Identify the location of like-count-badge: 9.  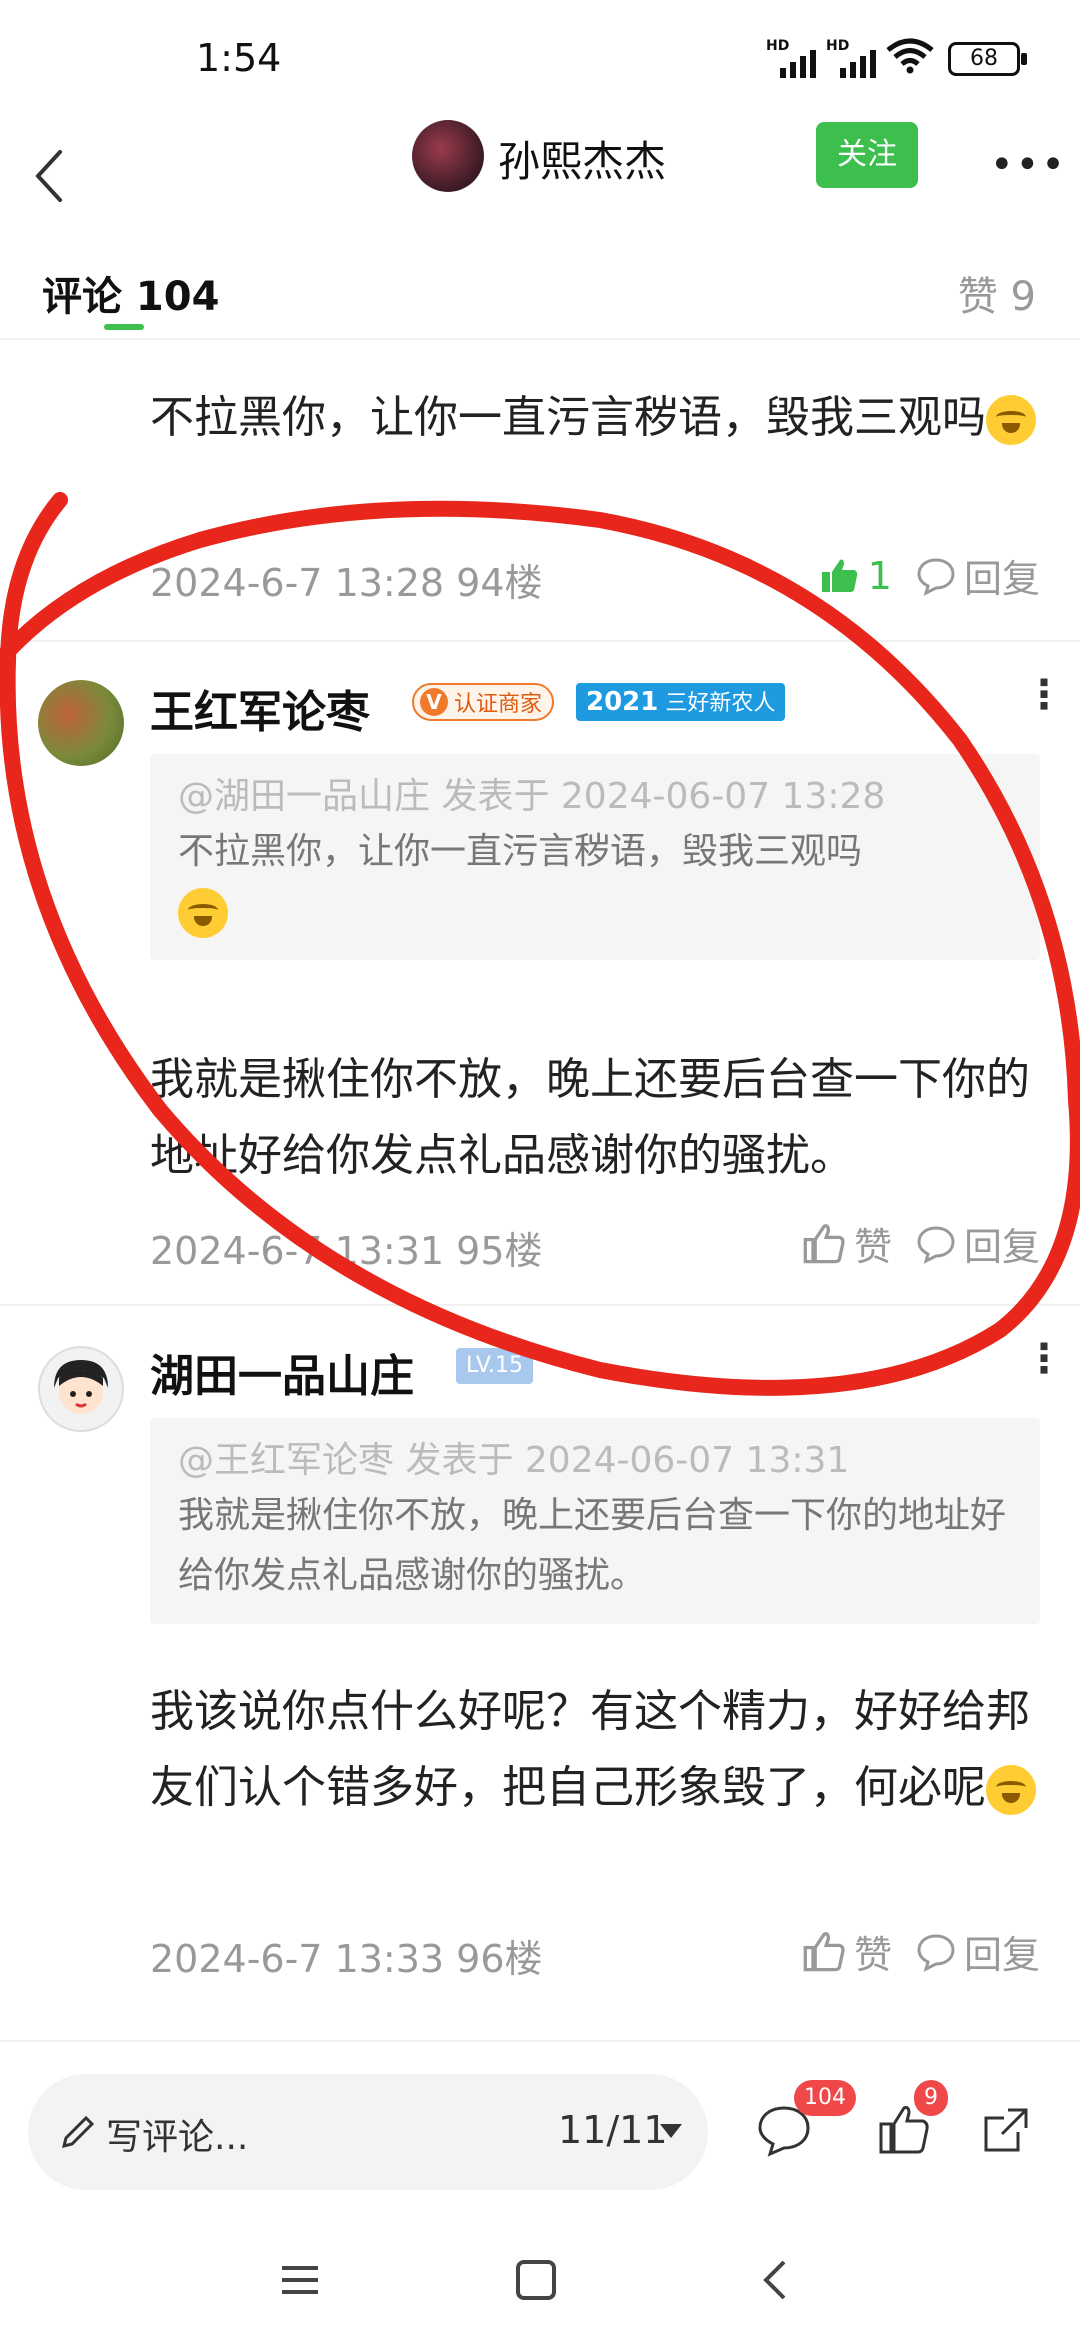
(931, 2098).